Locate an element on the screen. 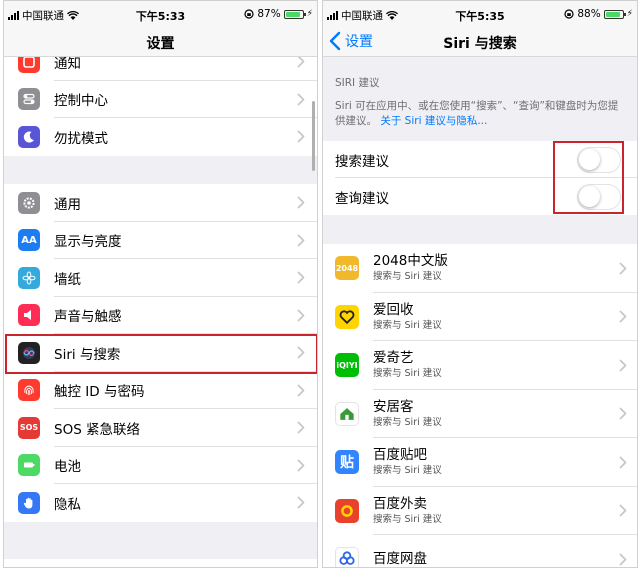  settings-row: 电池 is located at coordinates (160, 465).